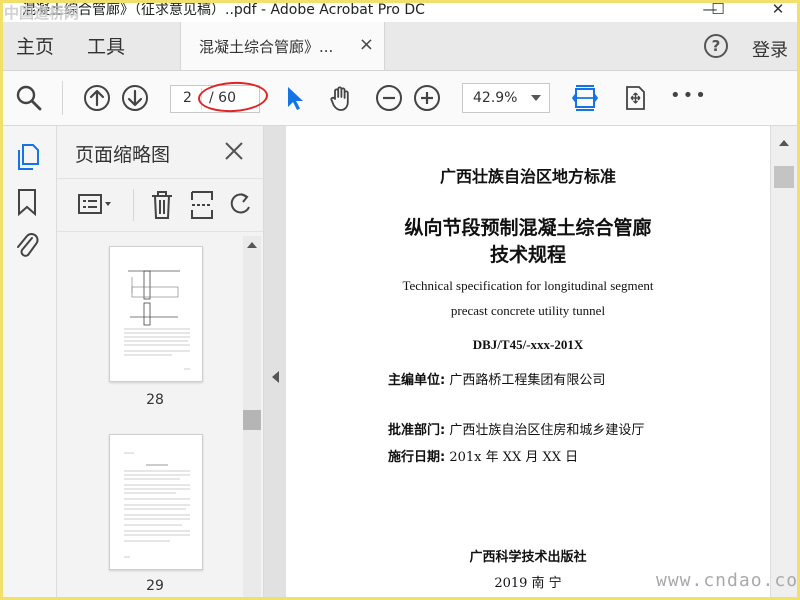  What do you see at coordinates (155, 400) in the screenshot?
I see `thumbnail-page-number: 28` at bounding box center [155, 400].